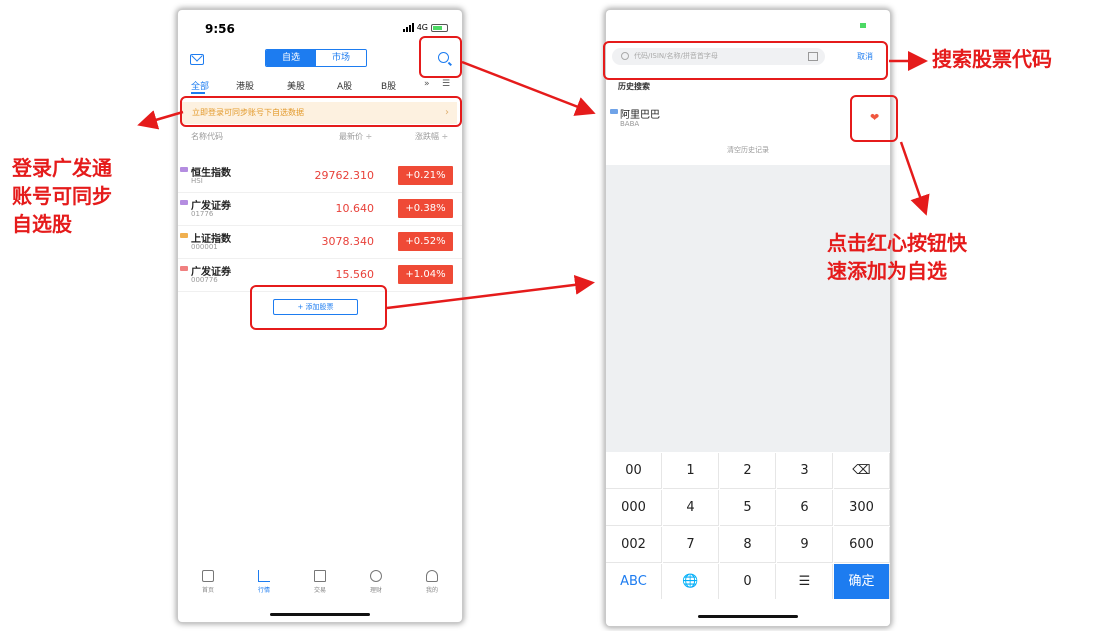 The image size is (1099, 631). I want to click on annotation-login-sync: 登录广发通 账号可同步 自选股, so click(62, 196).